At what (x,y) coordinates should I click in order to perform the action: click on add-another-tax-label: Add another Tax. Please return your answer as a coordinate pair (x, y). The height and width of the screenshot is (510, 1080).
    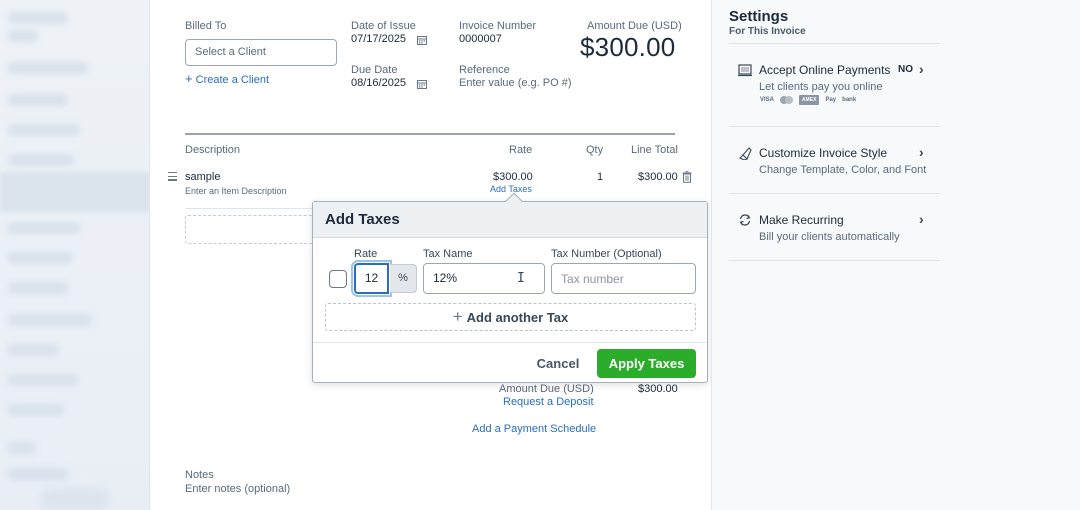
    Looking at the image, I should click on (517, 317).